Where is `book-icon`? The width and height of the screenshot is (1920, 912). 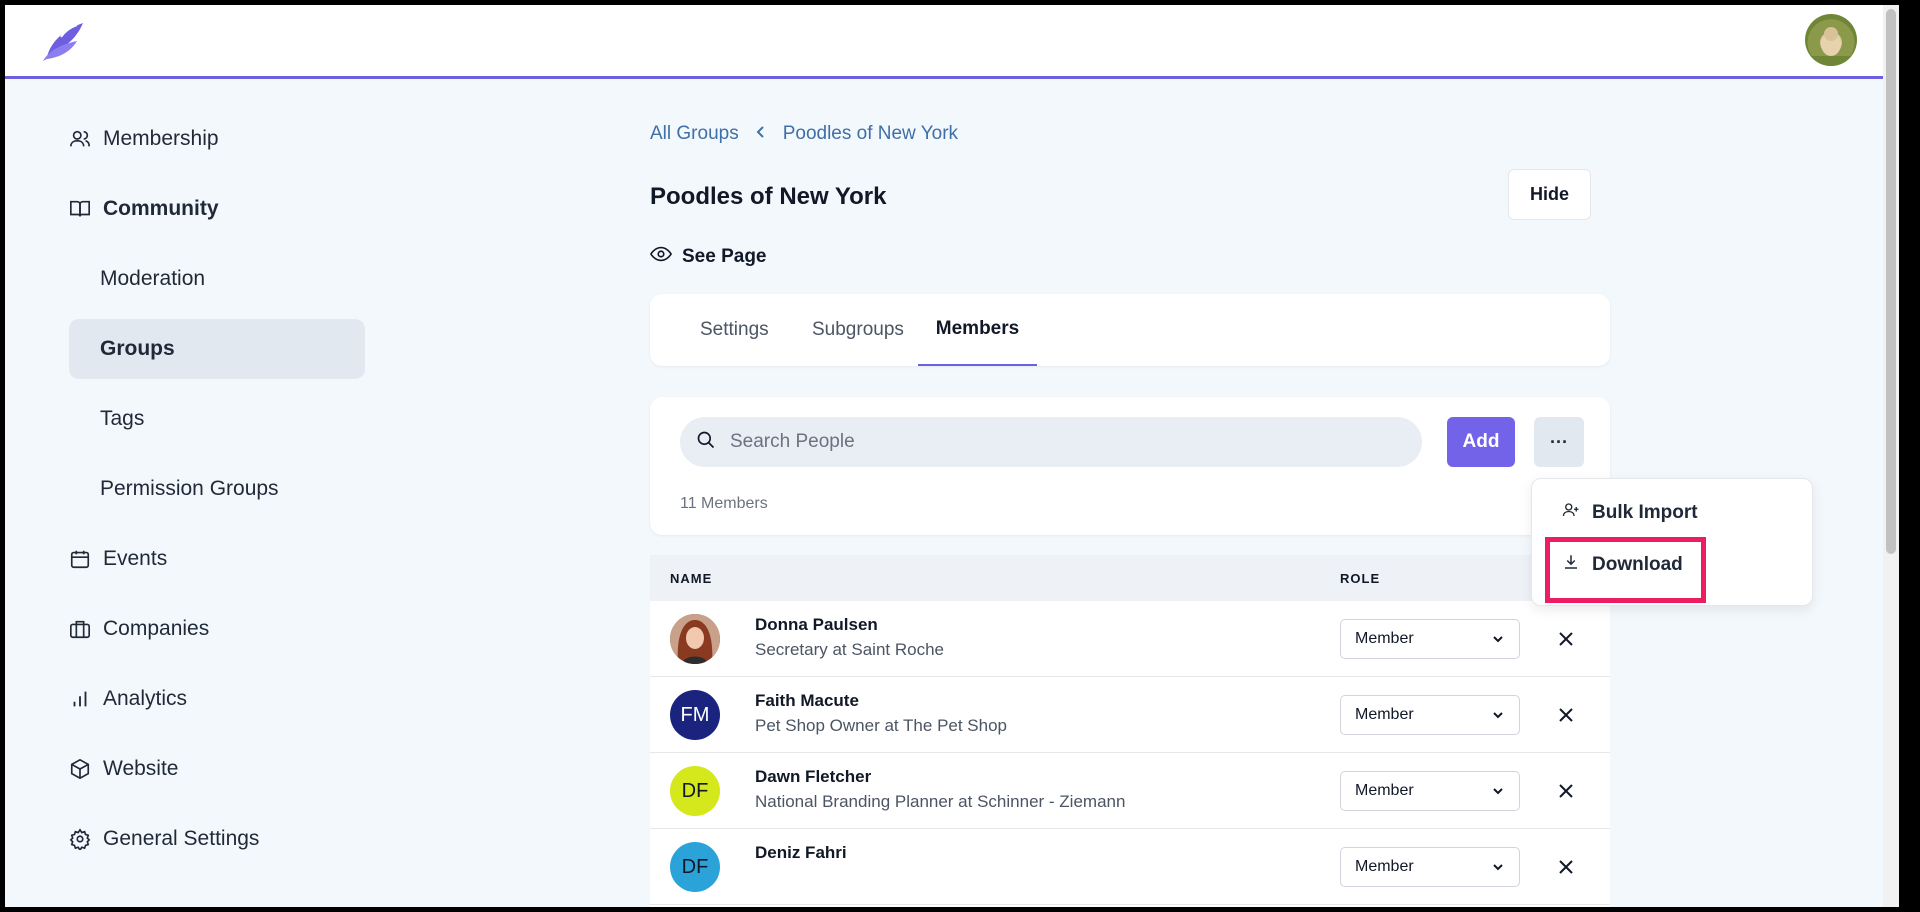
book-icon is located at coordinates (80, 209).